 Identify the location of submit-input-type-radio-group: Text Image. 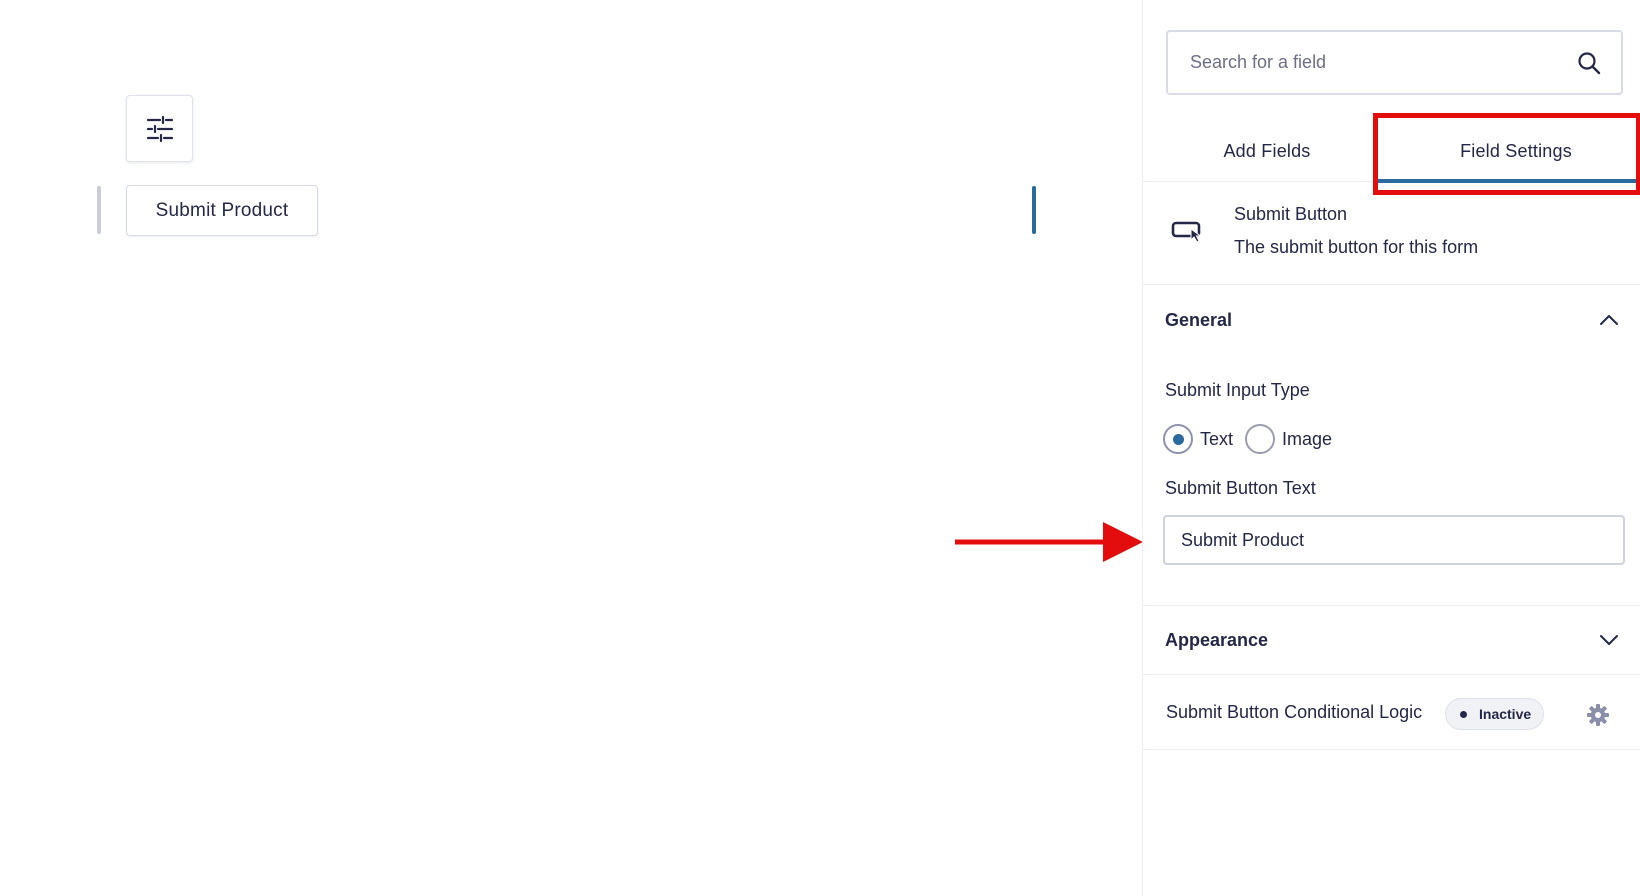
(1253, 439).